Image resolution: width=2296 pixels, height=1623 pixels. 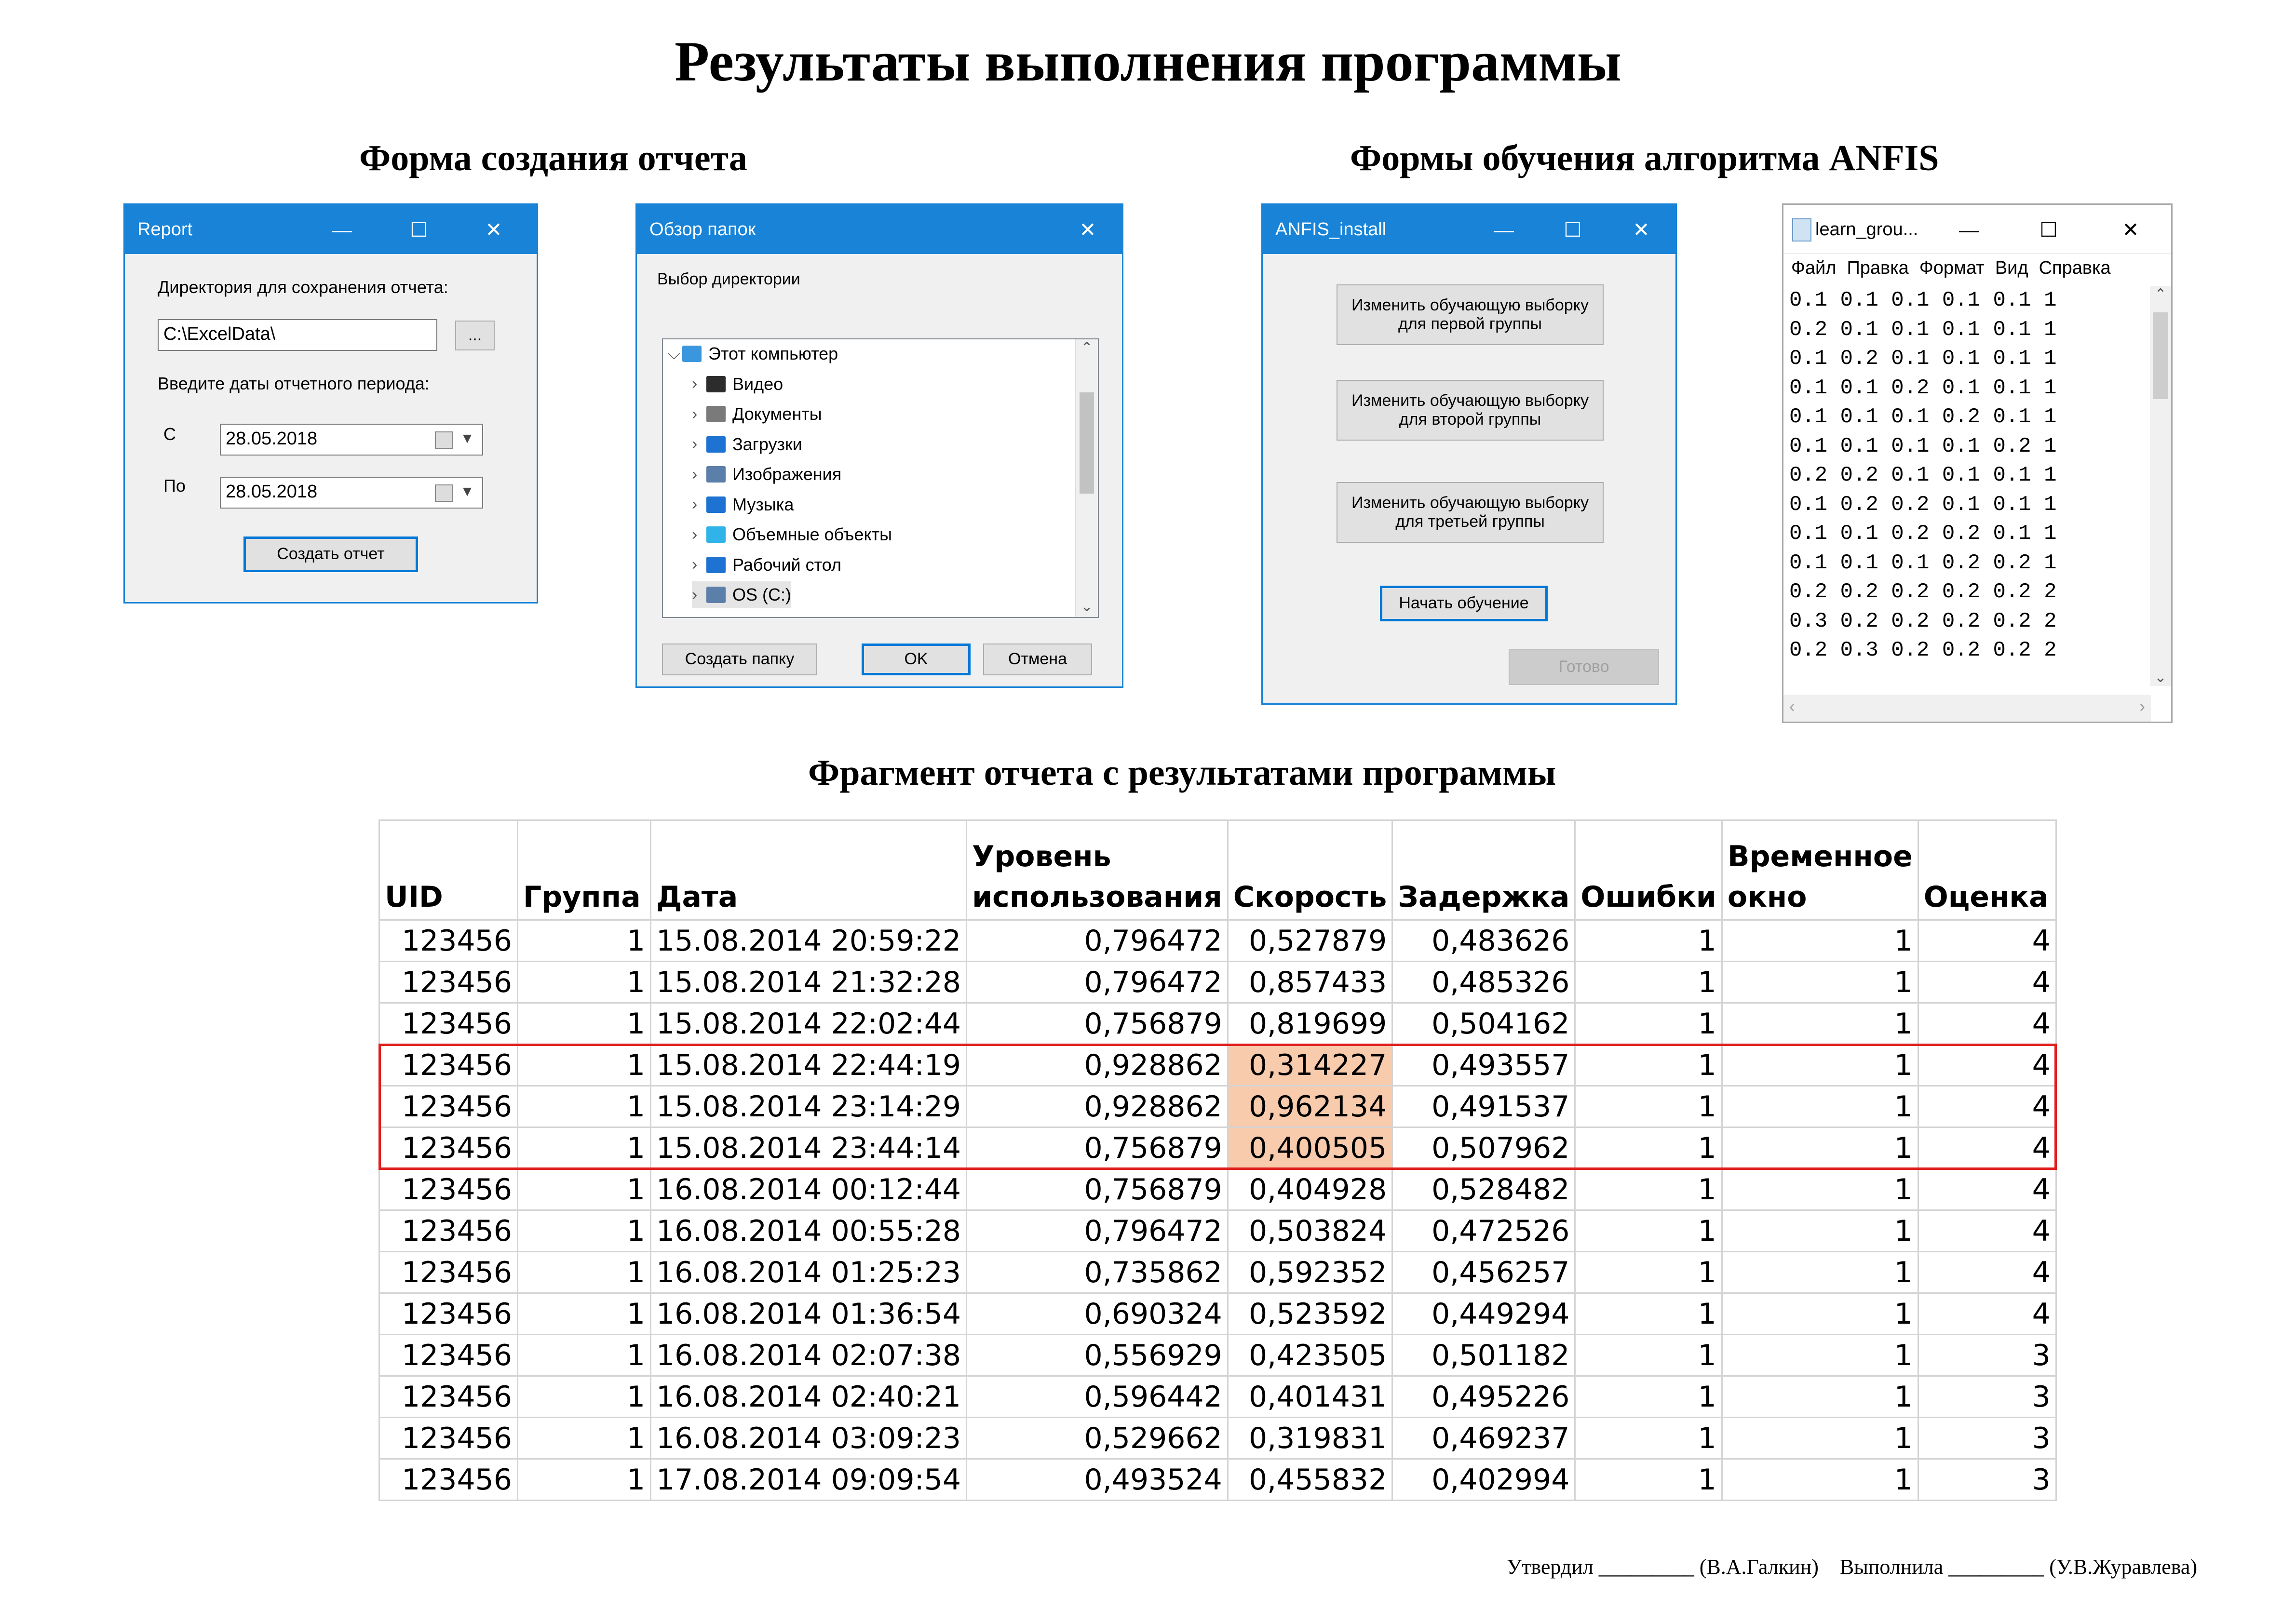 I want to click on header-line: Временное, so click(x=1820, y=856).